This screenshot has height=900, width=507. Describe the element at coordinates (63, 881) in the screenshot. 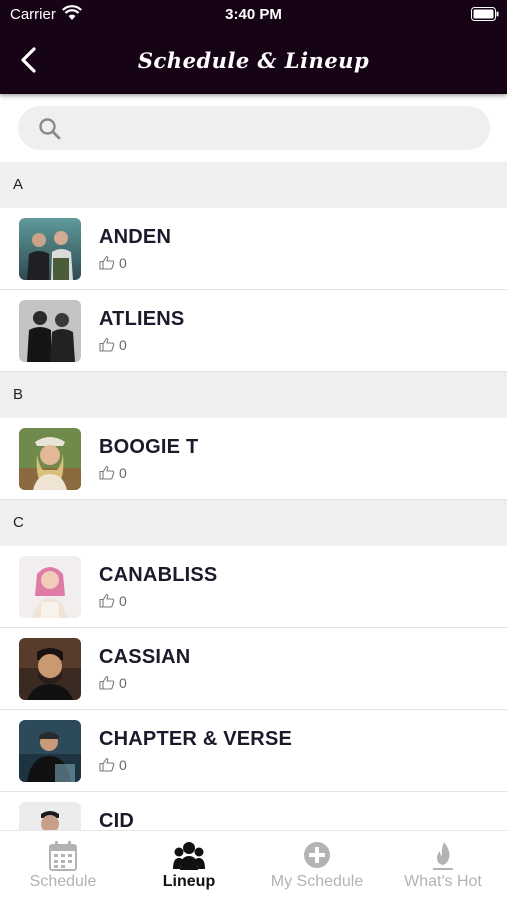

I see `tab-label: Schedule` at that location.